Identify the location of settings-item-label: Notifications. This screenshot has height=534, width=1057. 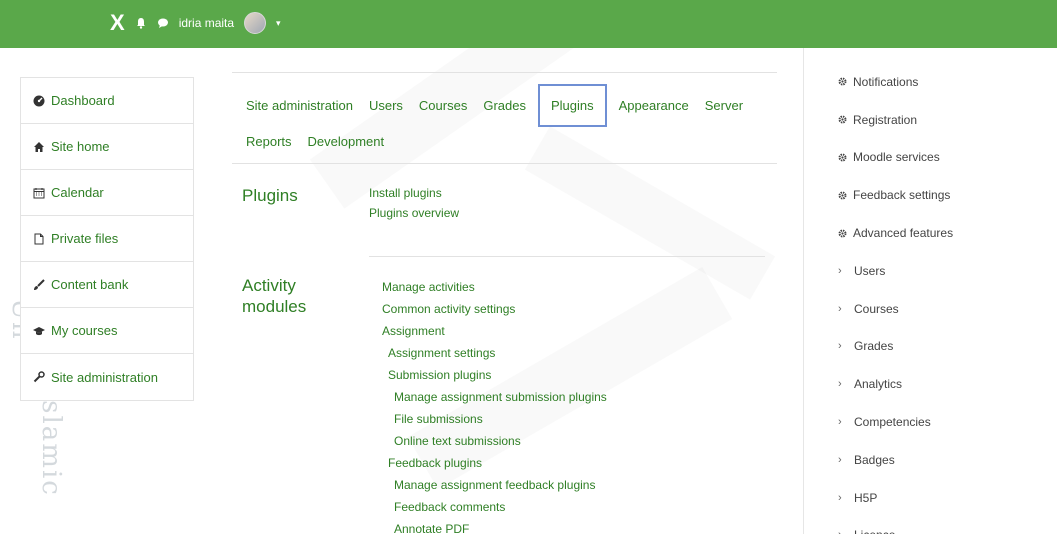
(886, 81).